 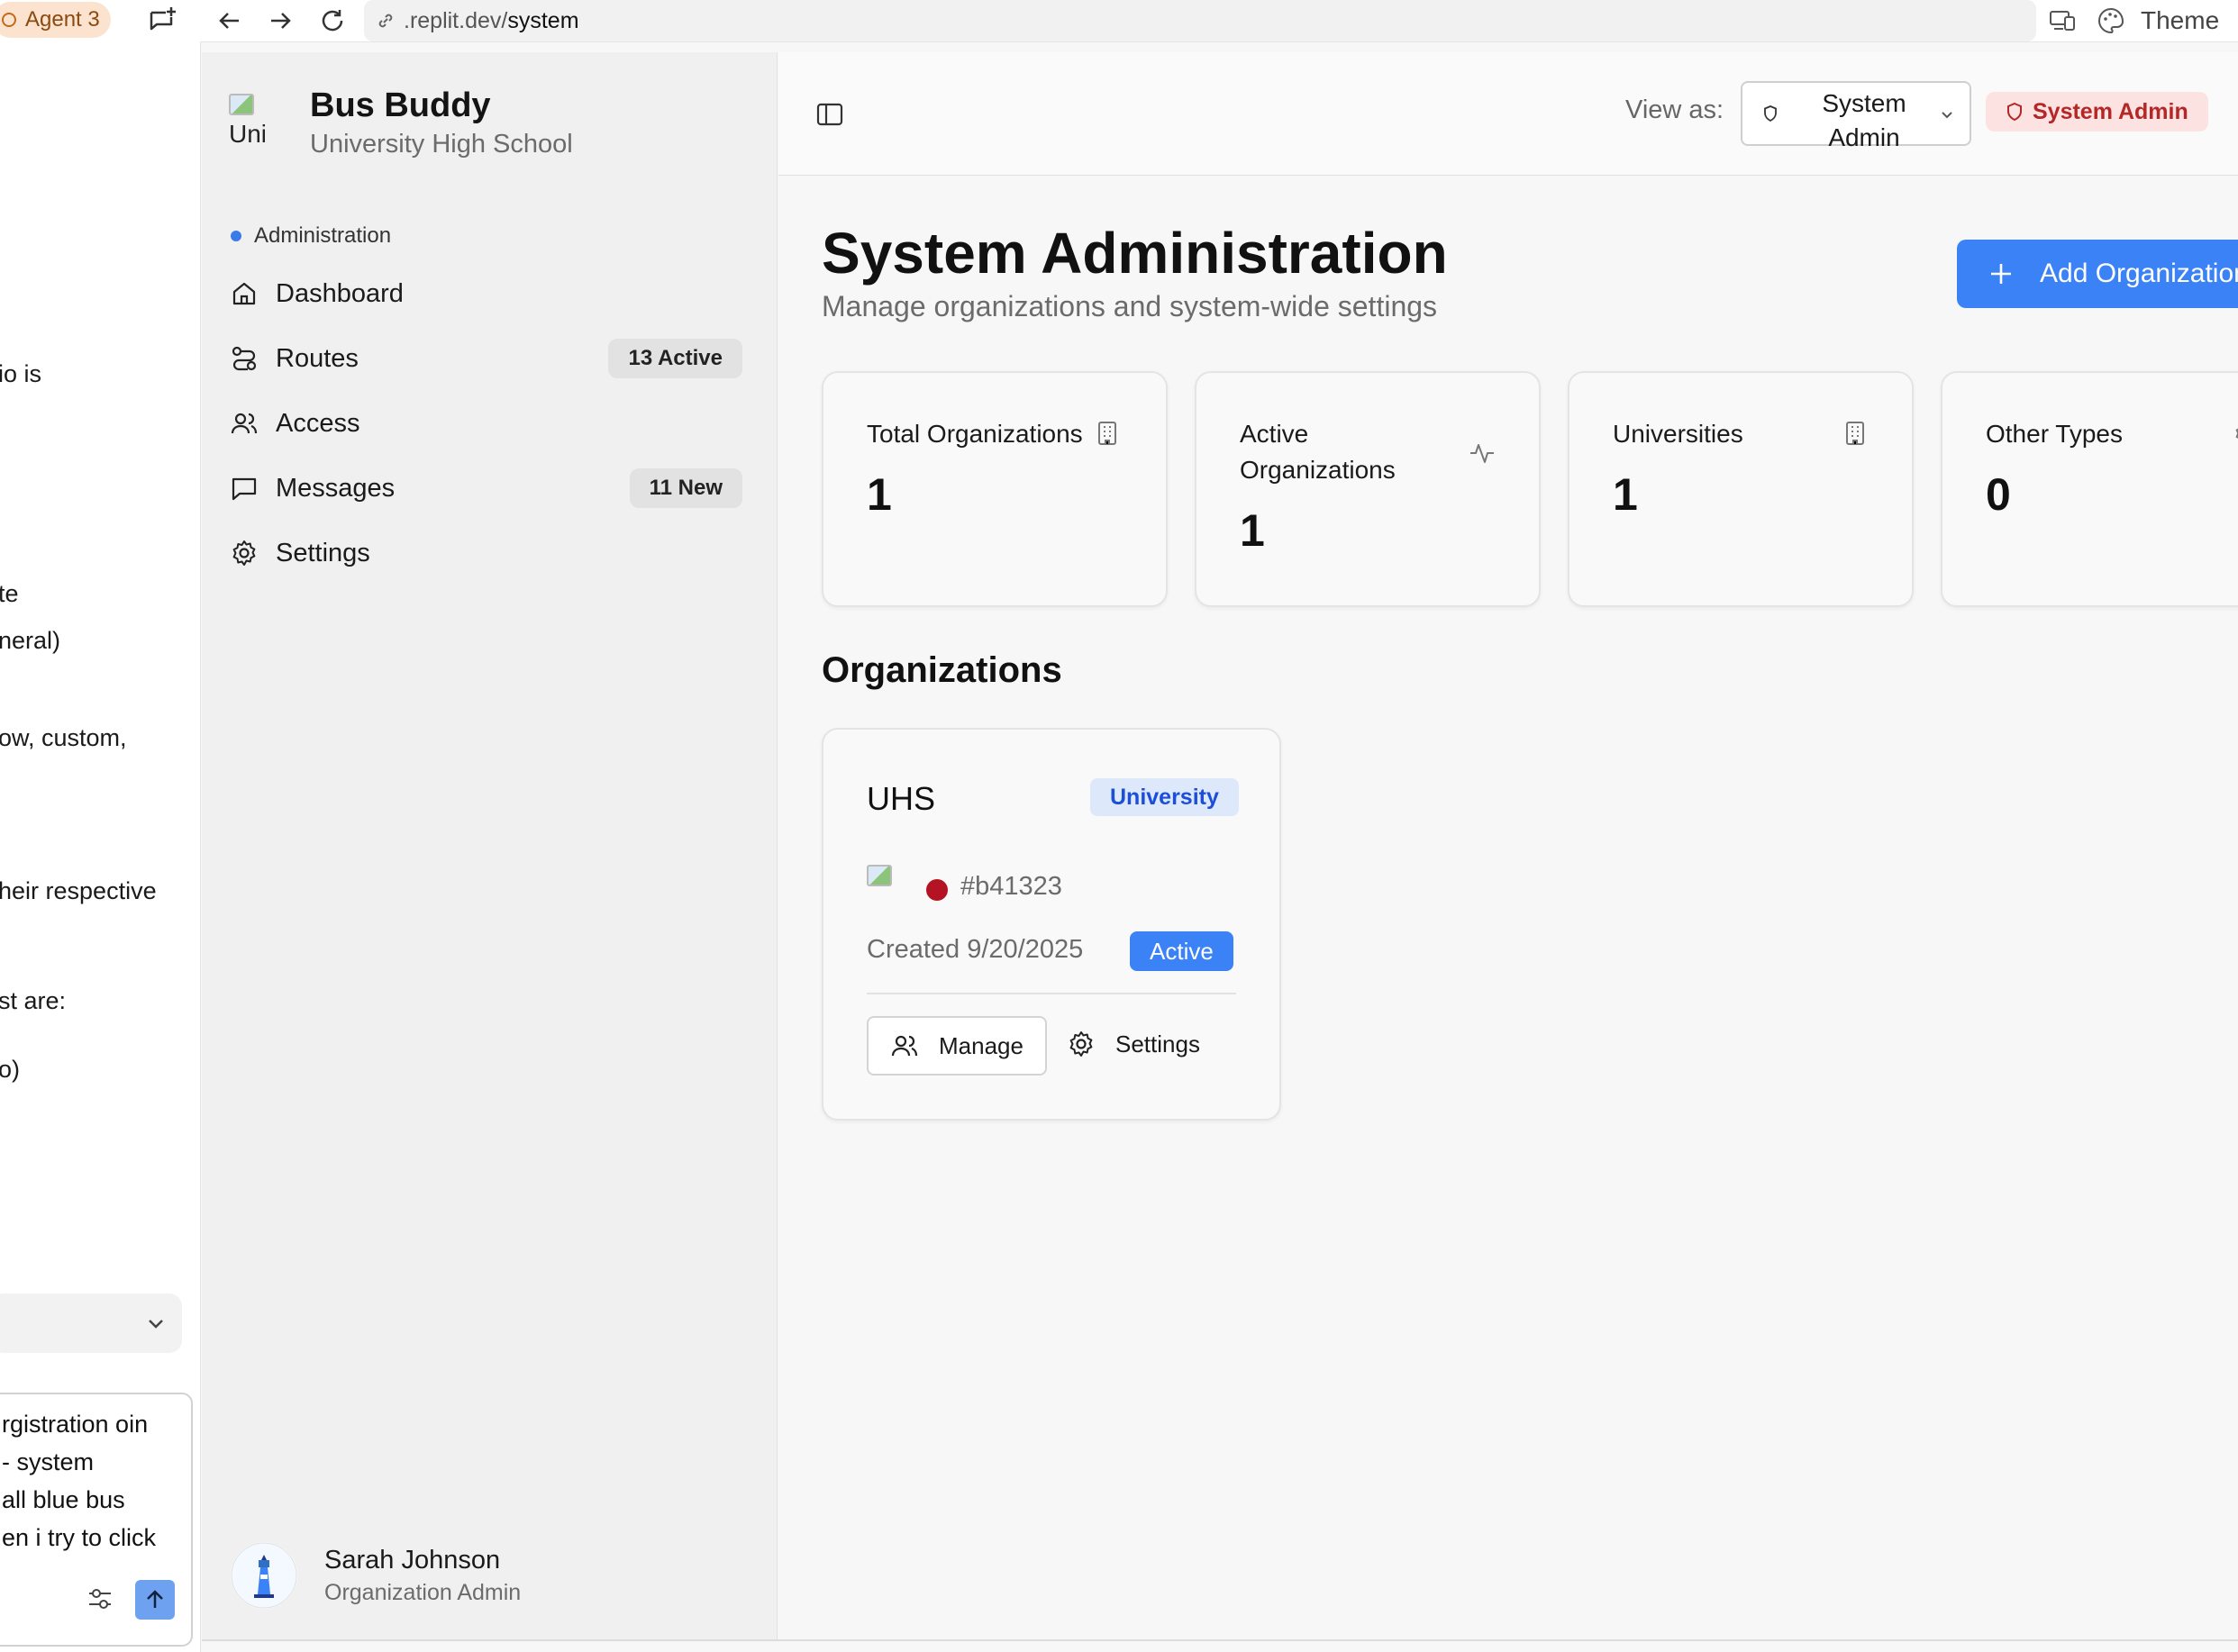 What do you see at coordinates (486, 358) in the screenshot?
I see `sidebar-item-routes: Routes 13 Active` at bounding box center [486, 358].